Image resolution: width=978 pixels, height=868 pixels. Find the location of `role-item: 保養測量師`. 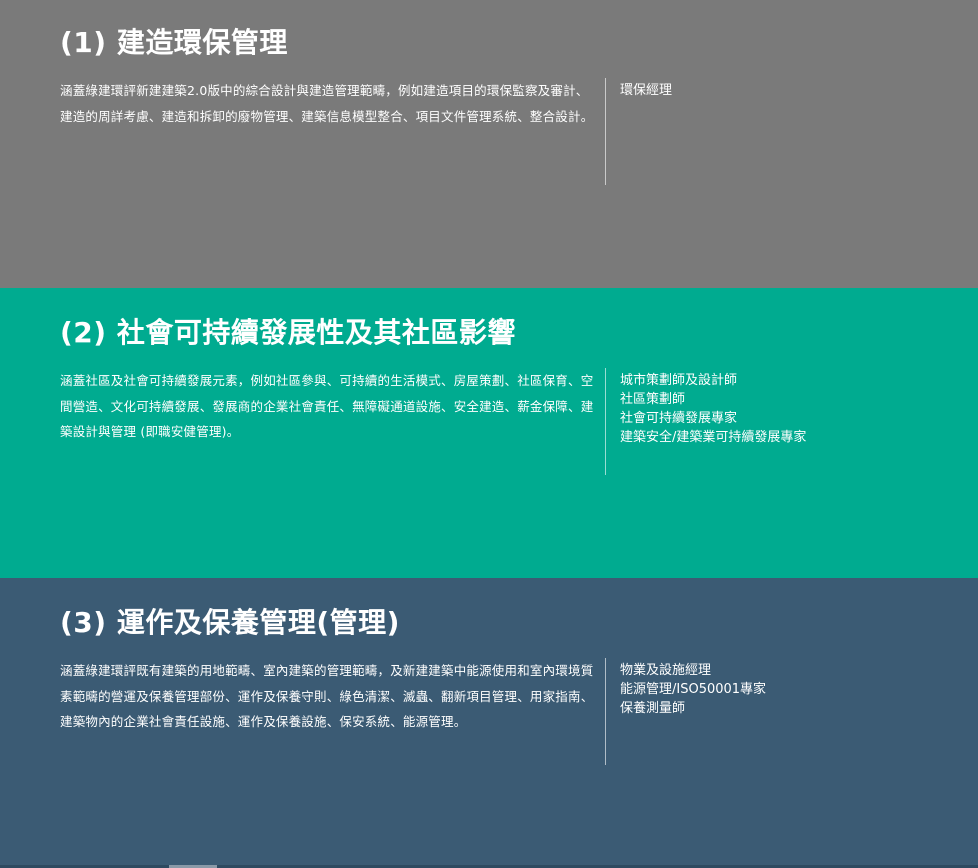

role-item: 保養測量師 is located at coordinates (653, 708).